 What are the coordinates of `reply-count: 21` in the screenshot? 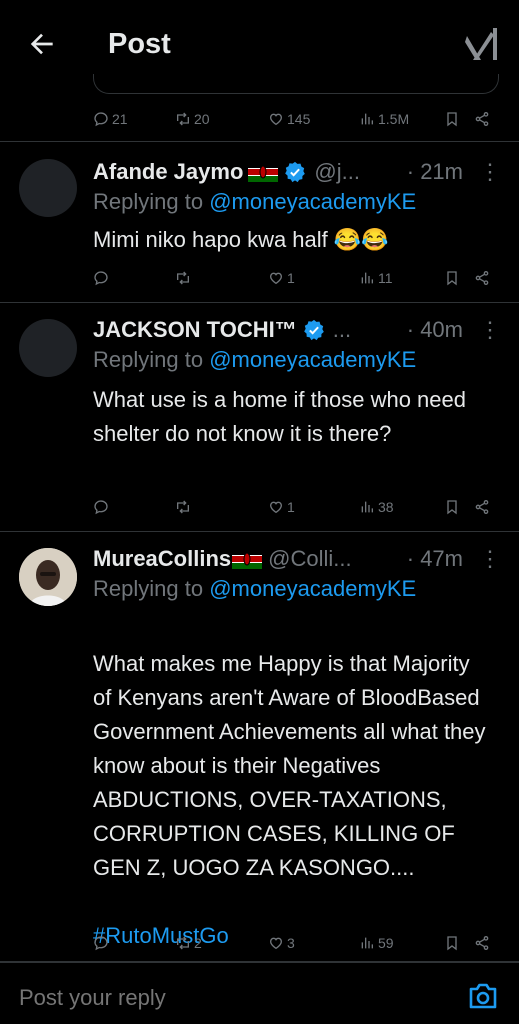 It's located at (120, 119).